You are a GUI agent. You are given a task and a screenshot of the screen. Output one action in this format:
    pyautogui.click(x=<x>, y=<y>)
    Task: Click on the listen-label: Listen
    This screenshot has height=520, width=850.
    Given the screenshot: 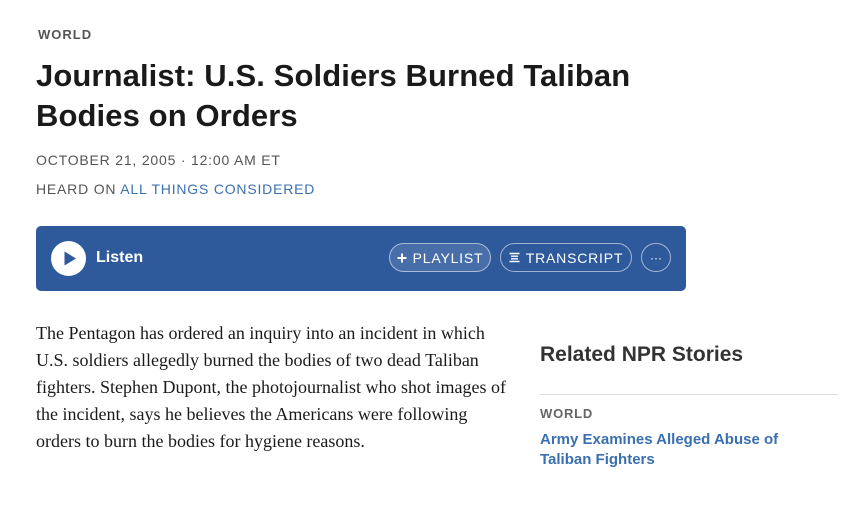 What is the action you would take?
    pyautogui.click(x=119, y=258)
    